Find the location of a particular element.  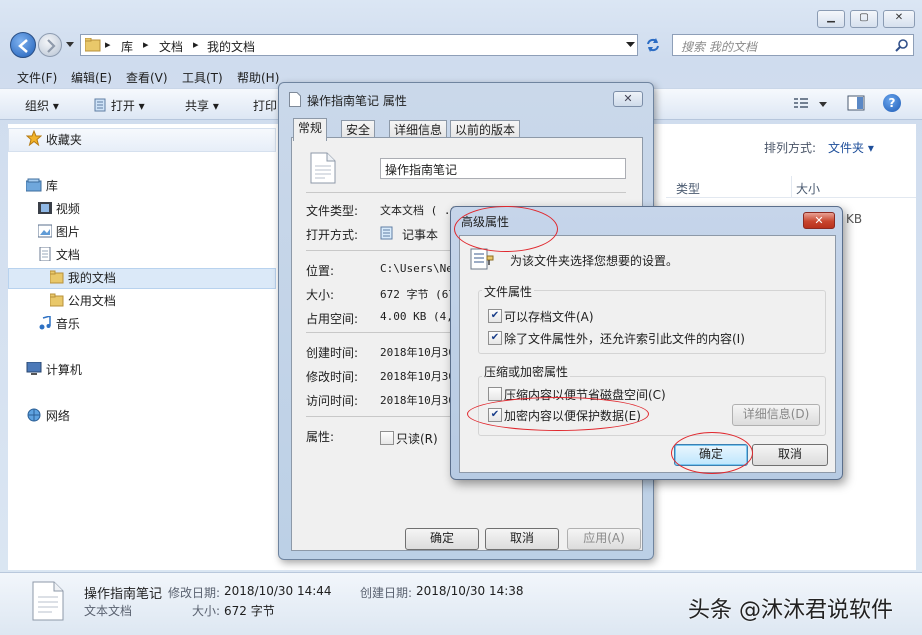

details-filename: 操作指南笔记 is located at coordinates (123, 594).